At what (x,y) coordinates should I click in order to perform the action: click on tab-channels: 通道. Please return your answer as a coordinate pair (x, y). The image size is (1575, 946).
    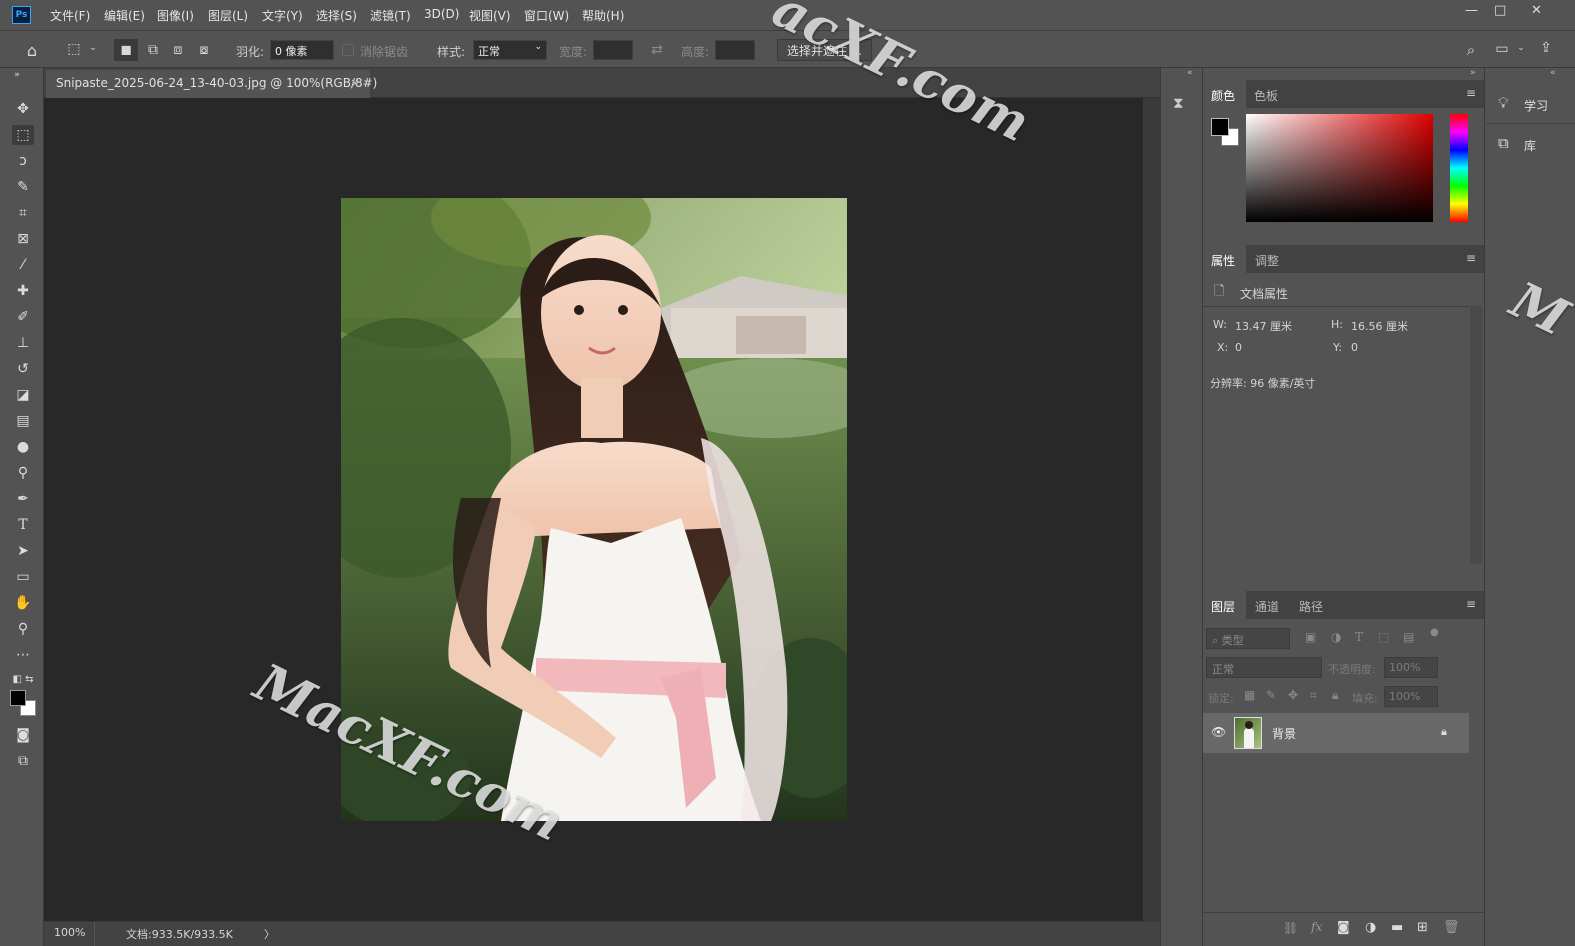
    Looking at the image, I should click on (1267, 606).